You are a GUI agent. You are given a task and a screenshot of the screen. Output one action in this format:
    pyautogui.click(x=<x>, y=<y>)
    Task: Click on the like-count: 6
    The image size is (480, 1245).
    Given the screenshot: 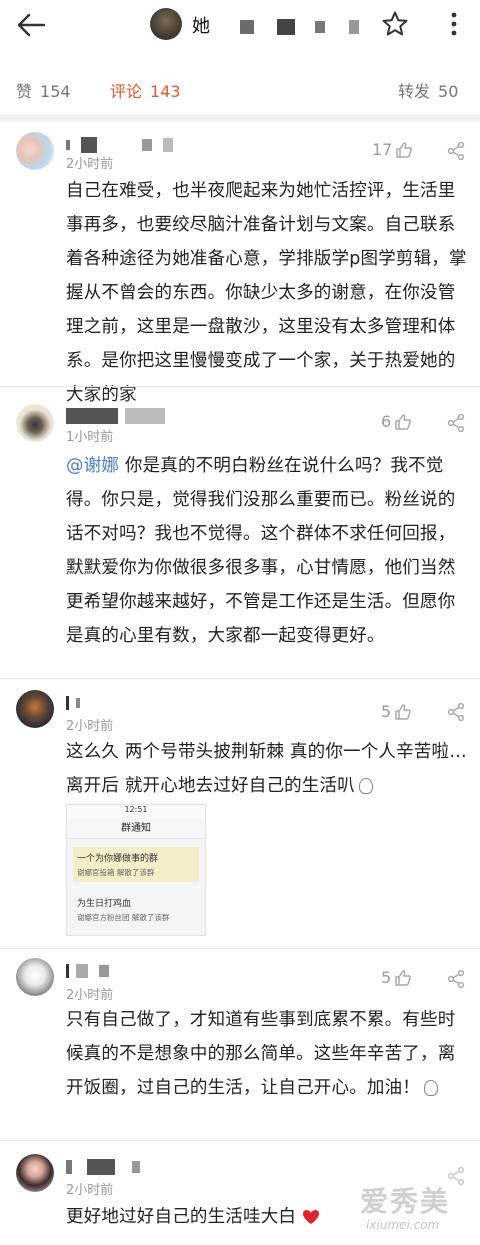 What is the action you would take?
    pyautogui.click(x=386, y=421)
    